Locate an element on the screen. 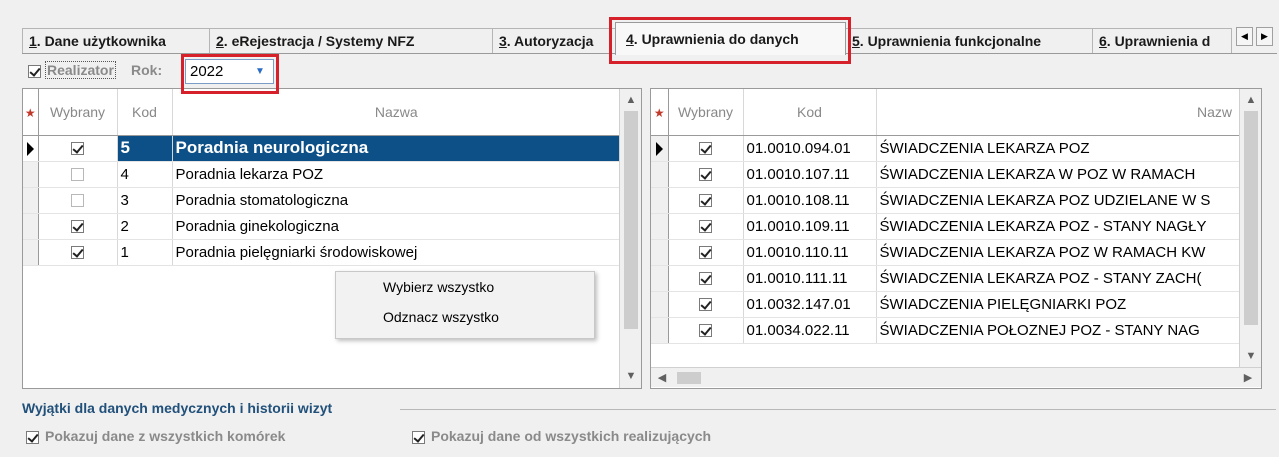 Image resolution: width=1279 pixels, height=457 pixels. table-row: 5 Poradnia neurologiczna is located at coordinates (322, 148).